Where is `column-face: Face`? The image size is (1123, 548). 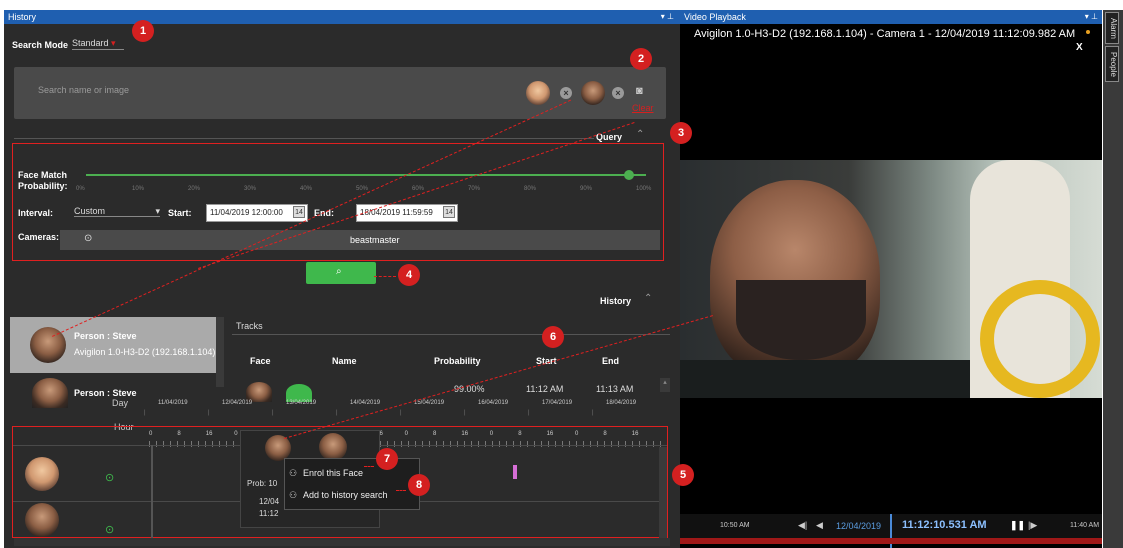 column-face: Face is located at coordinates (260, 361).